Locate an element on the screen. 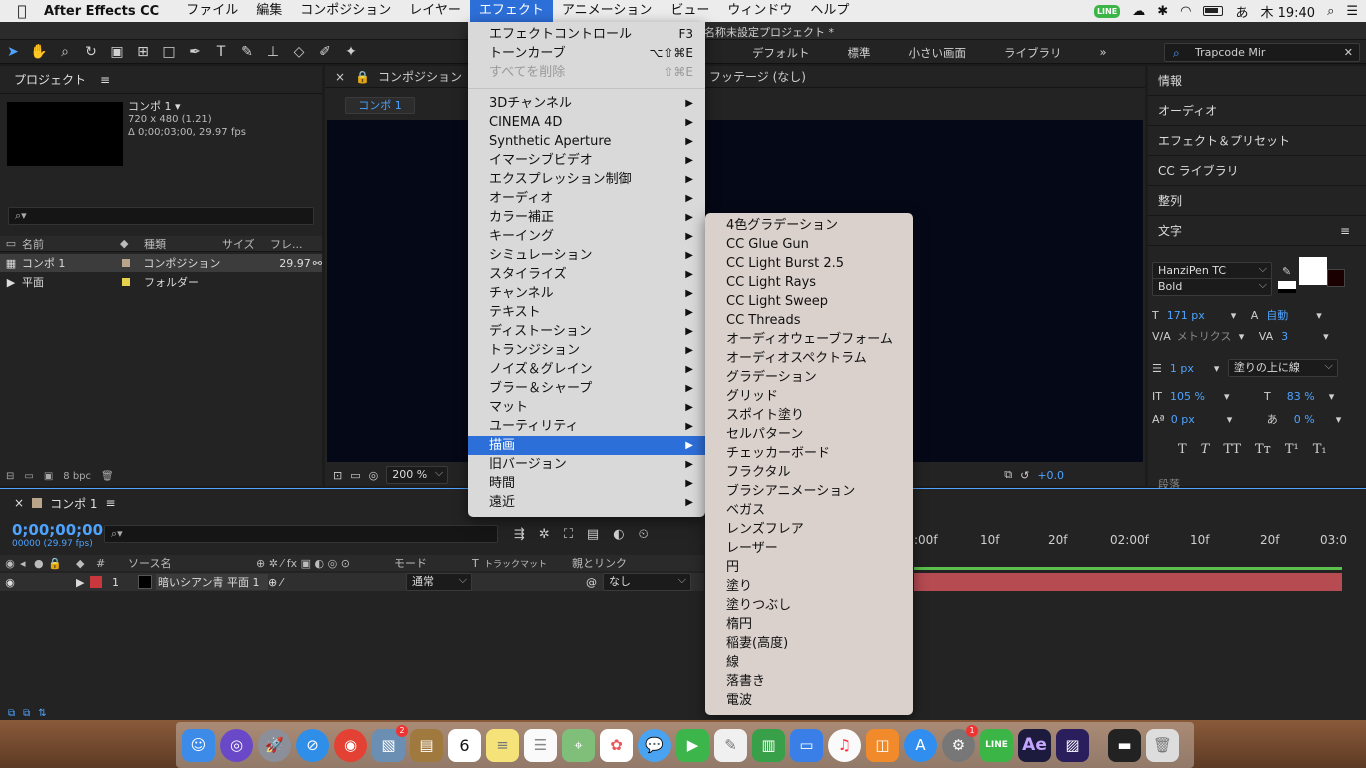 The width and height of the screenshot is (1366, 768). selection-tool-icon: ➤ is located at coordinates (13, 52).